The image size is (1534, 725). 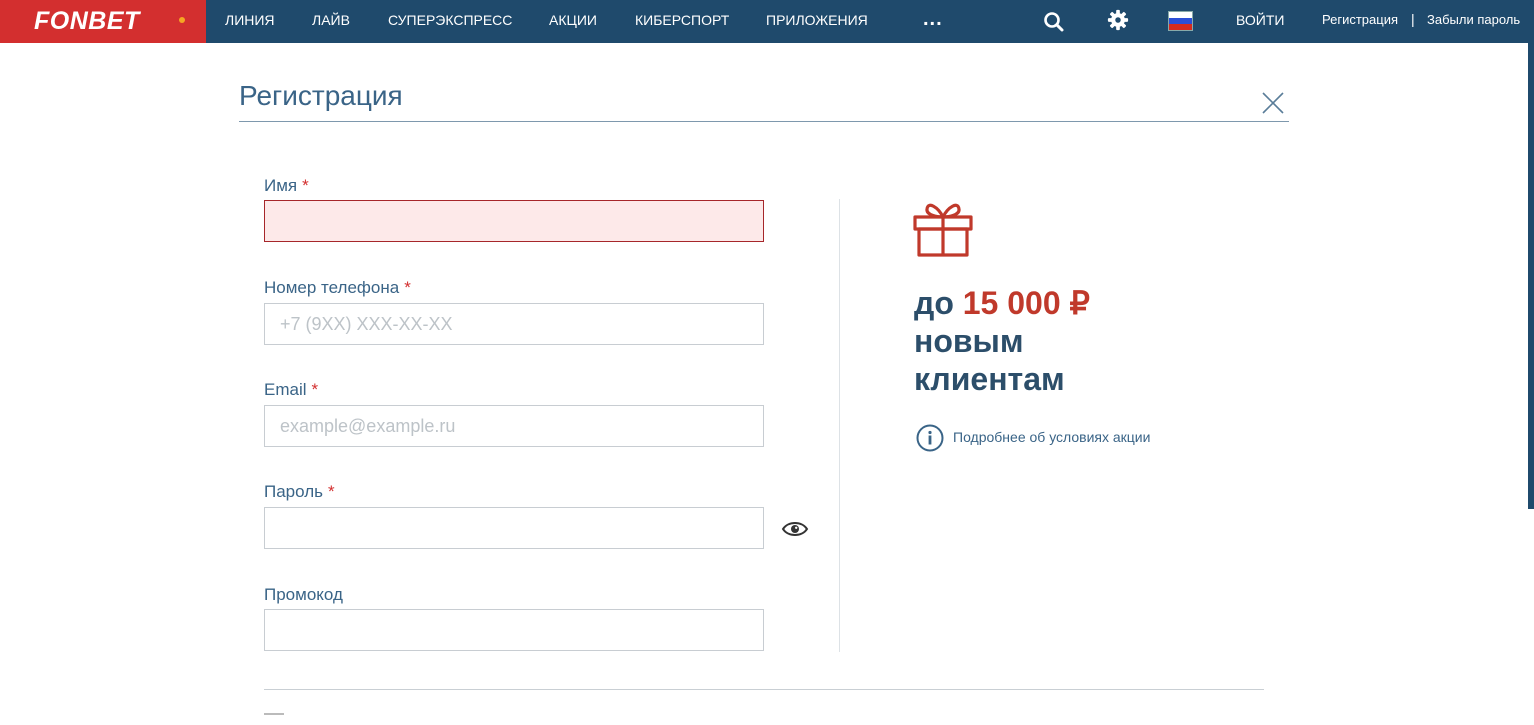 I want to click on nav-item-superexpress: СУПЕРЭКСПРЕСС, so click(x=450, y=20).